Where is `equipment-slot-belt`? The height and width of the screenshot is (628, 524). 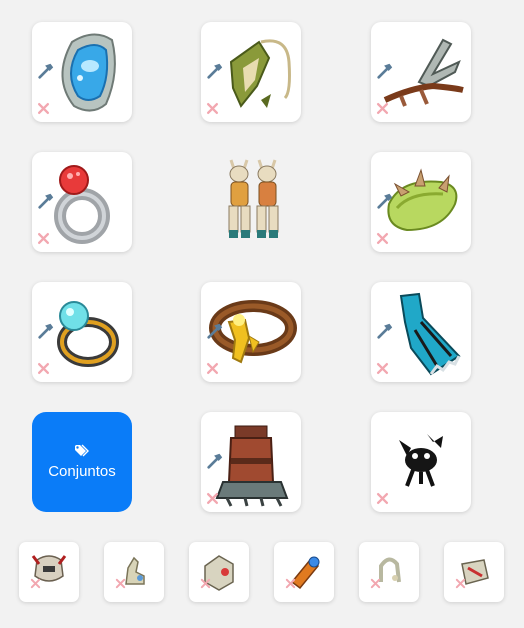
equipment-slot-belt is located at coordinates (421, 202).